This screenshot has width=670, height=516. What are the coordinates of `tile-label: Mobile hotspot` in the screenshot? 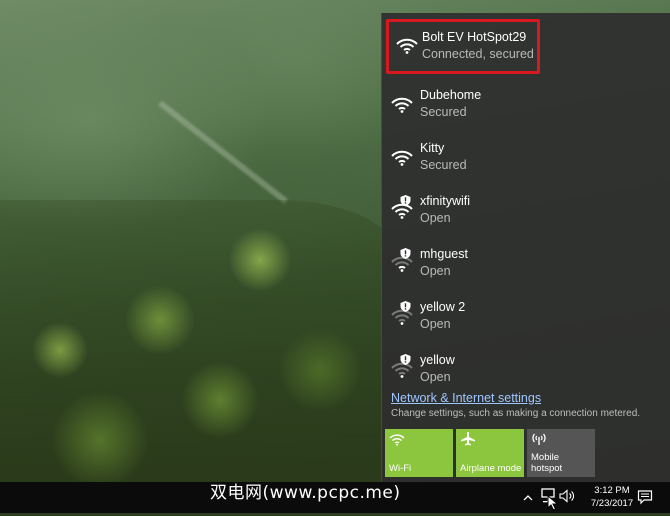 It's located at (546, 463).